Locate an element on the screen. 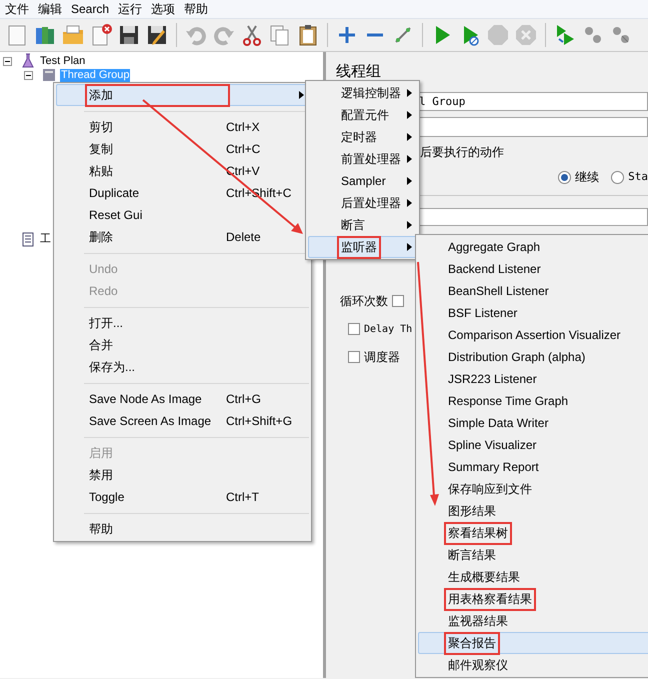 The width and height of the screenshot is (648, 679). menu-item: Response Time Graph is located at coordinates (533, 401).